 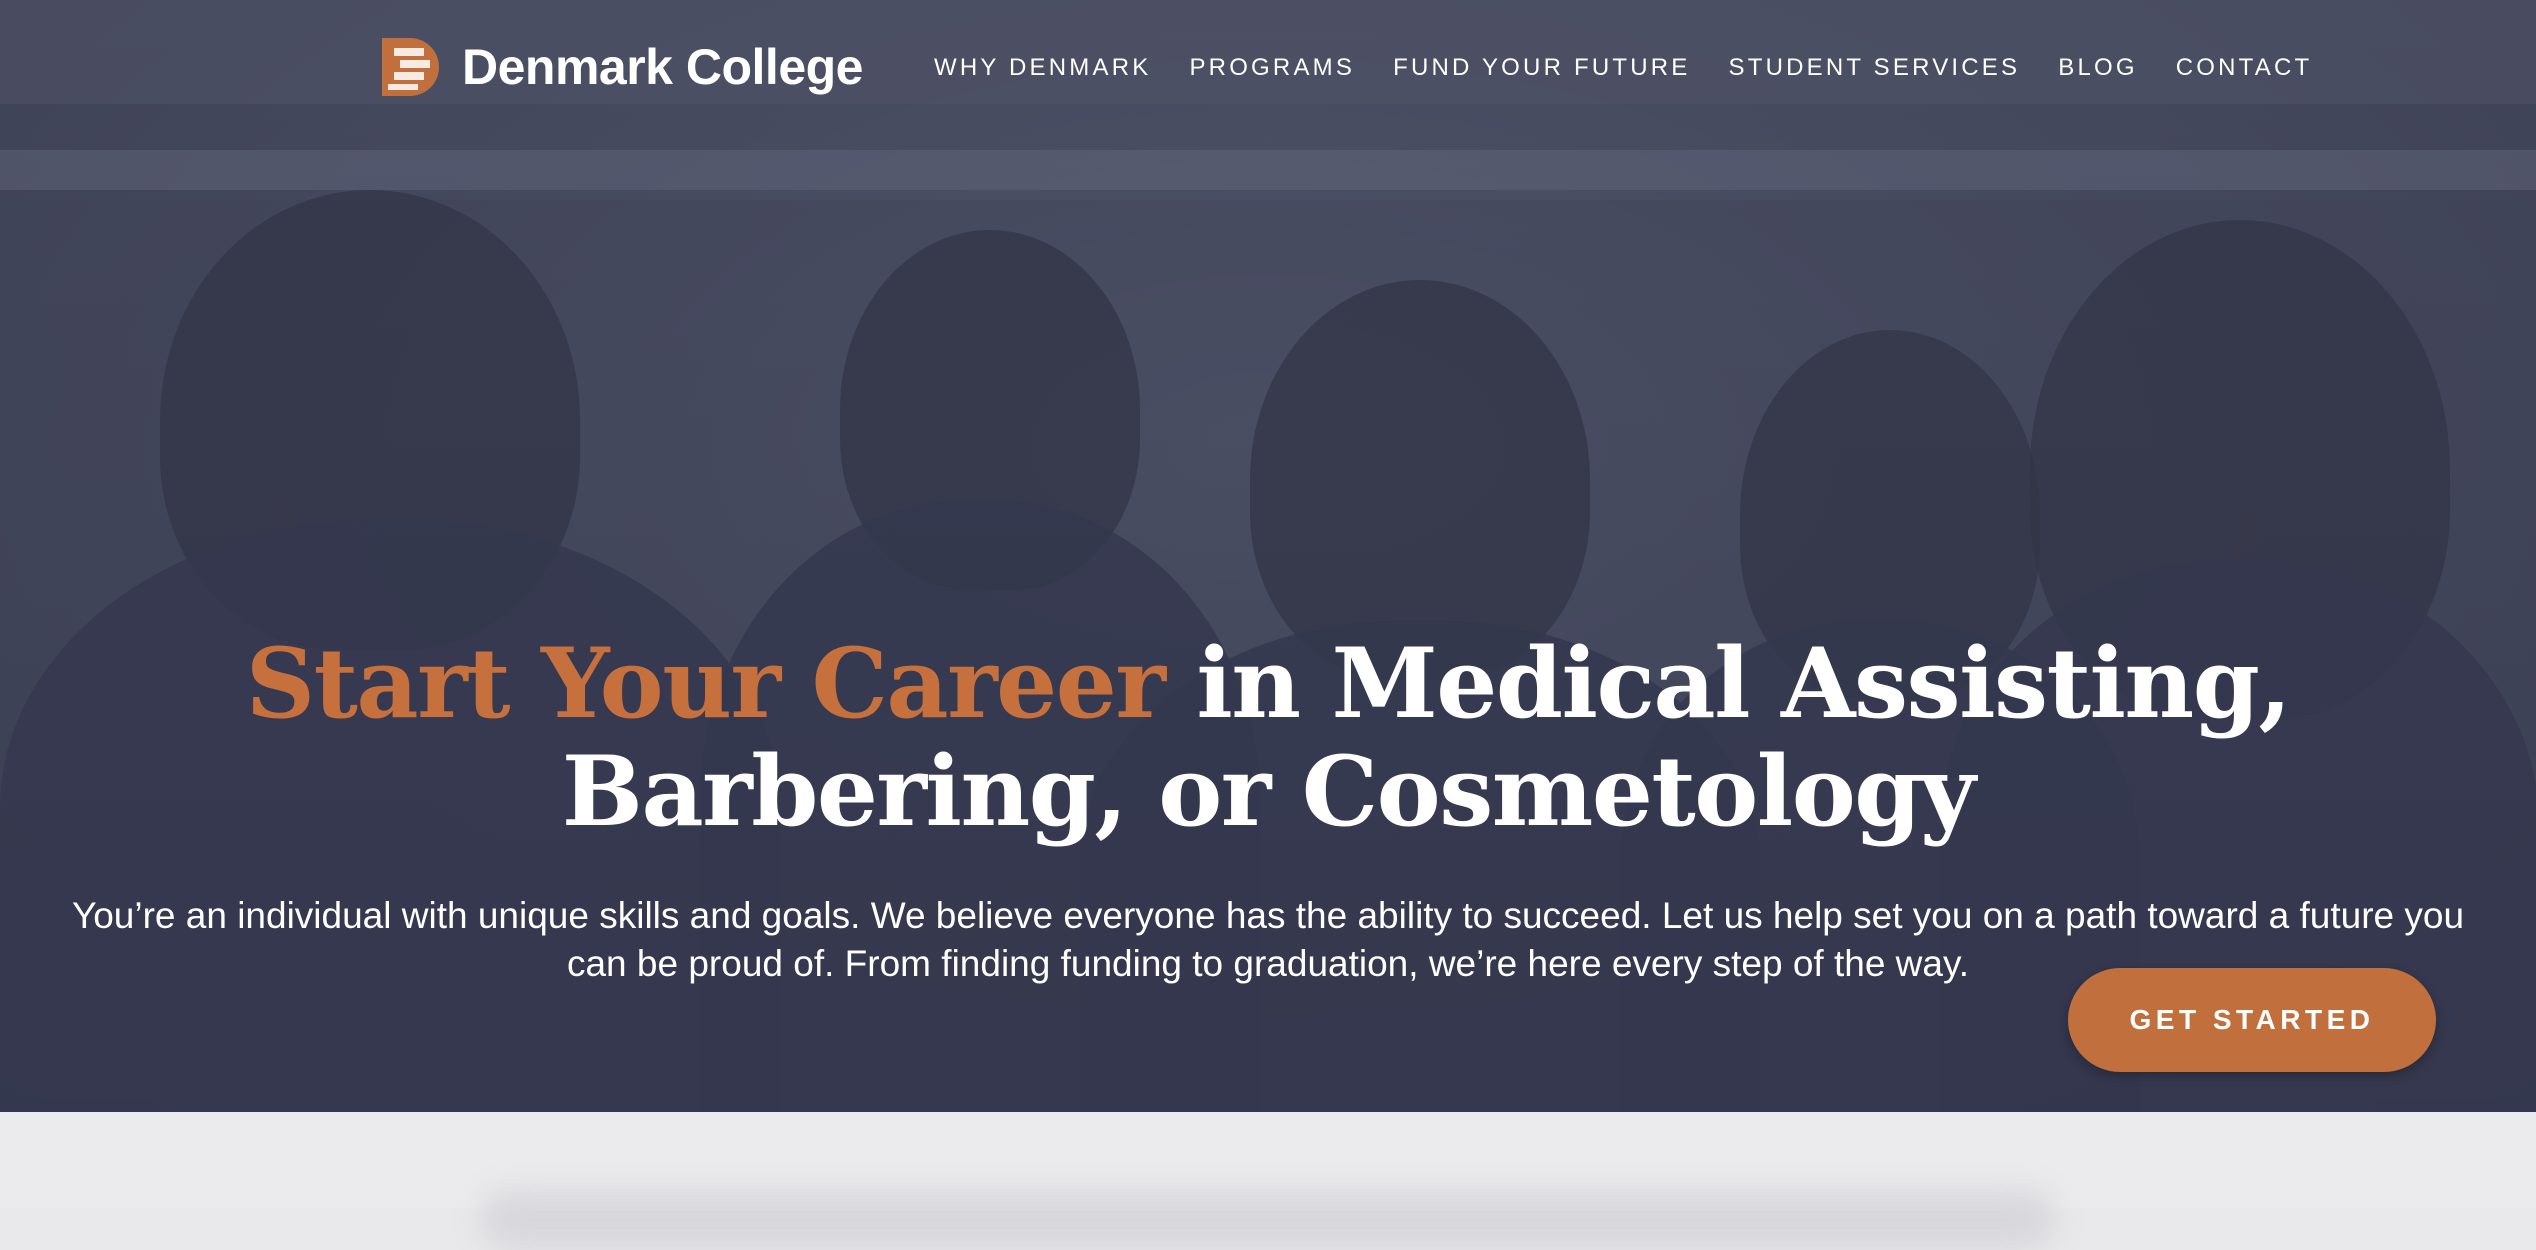 I want to click on logo-link: Denmark College, so click(x=621, y=67).